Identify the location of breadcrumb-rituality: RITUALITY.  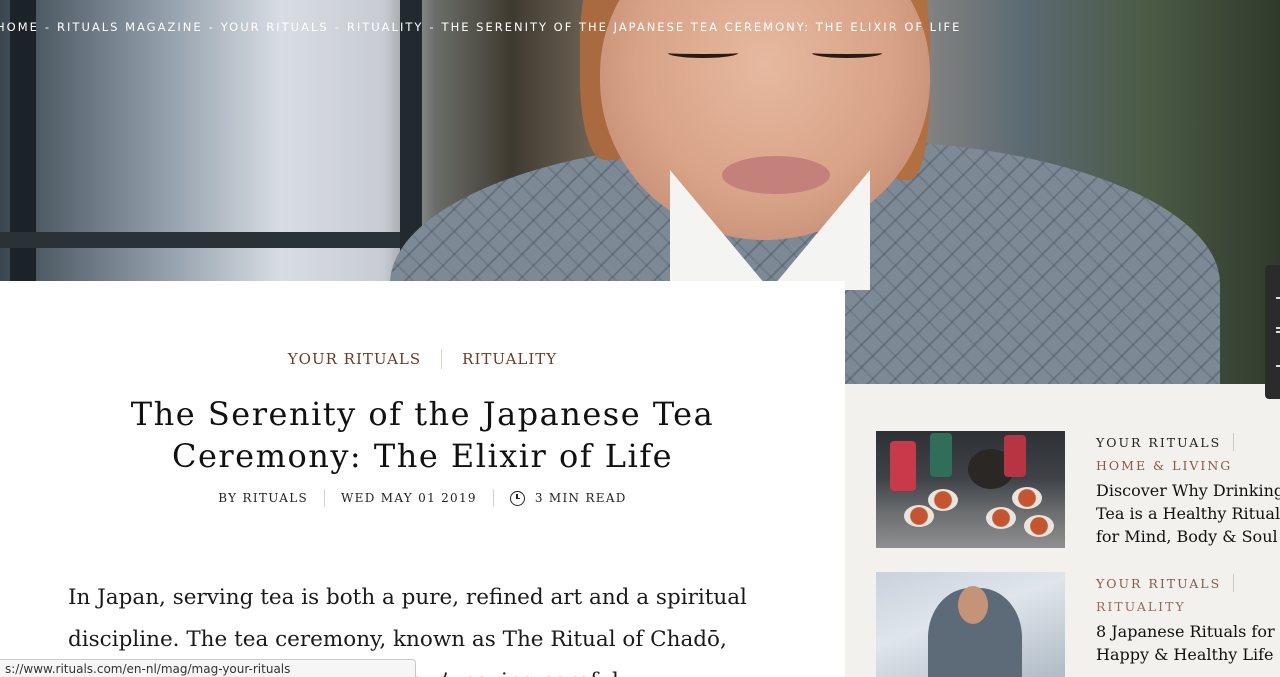
(385, 28).